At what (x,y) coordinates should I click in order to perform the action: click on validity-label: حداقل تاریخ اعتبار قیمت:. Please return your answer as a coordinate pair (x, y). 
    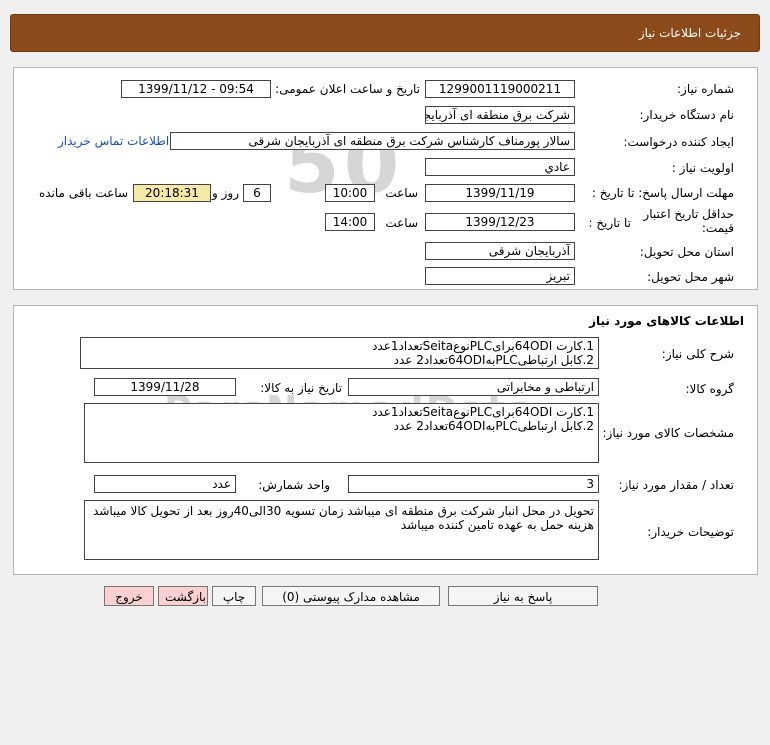
    Looking at the image, I should click on (688, 221).